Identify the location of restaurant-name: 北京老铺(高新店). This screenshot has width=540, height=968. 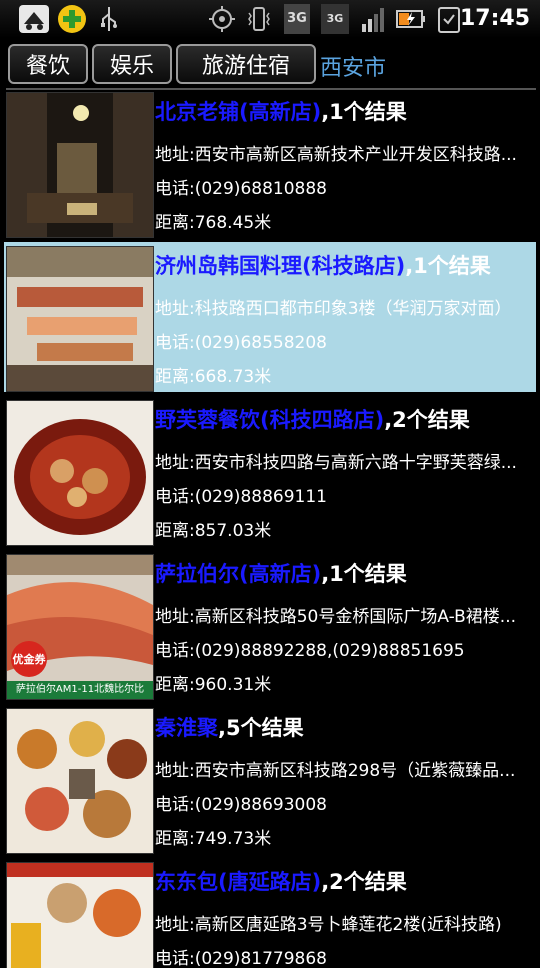
(238, 112).